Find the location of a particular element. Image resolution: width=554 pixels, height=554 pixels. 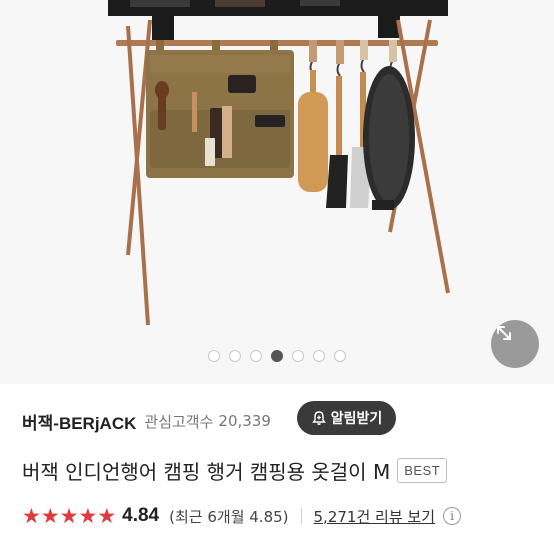

product-title: 버잭 인디언행어 캠핑 행거 캠핑용 옷걸이 M is located at coordinates (206, 471).